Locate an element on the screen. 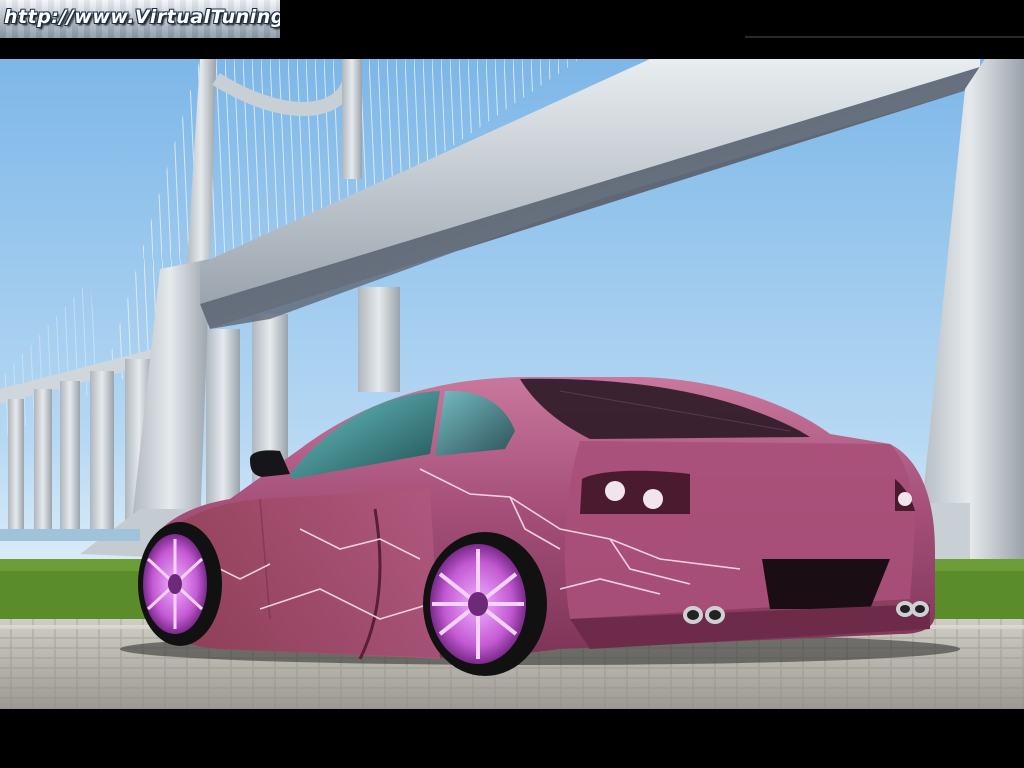  top-divider is located at coordinates (884, 37).